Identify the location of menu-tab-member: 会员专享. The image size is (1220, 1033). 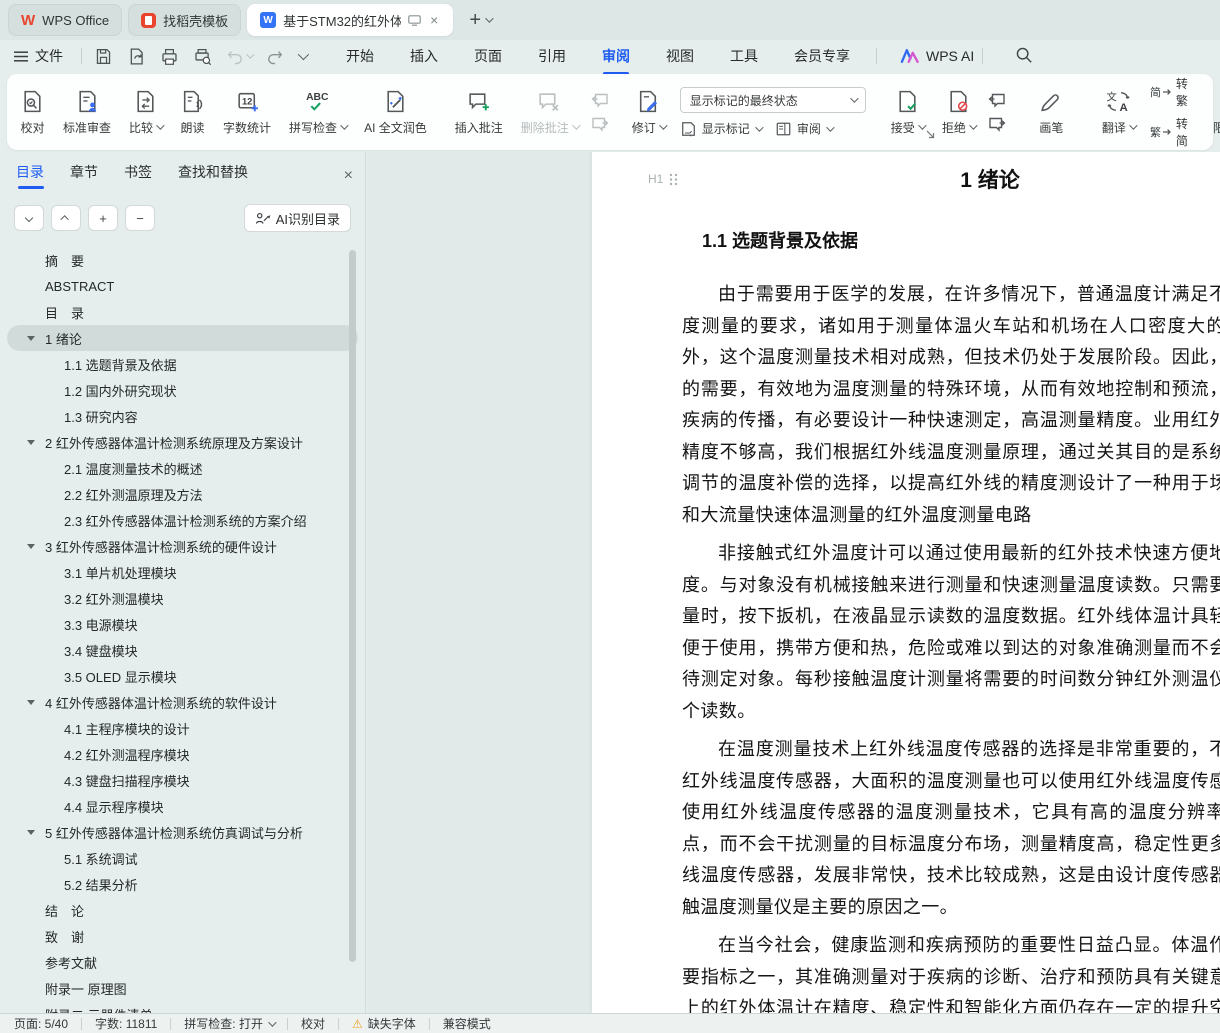
(822, 56).